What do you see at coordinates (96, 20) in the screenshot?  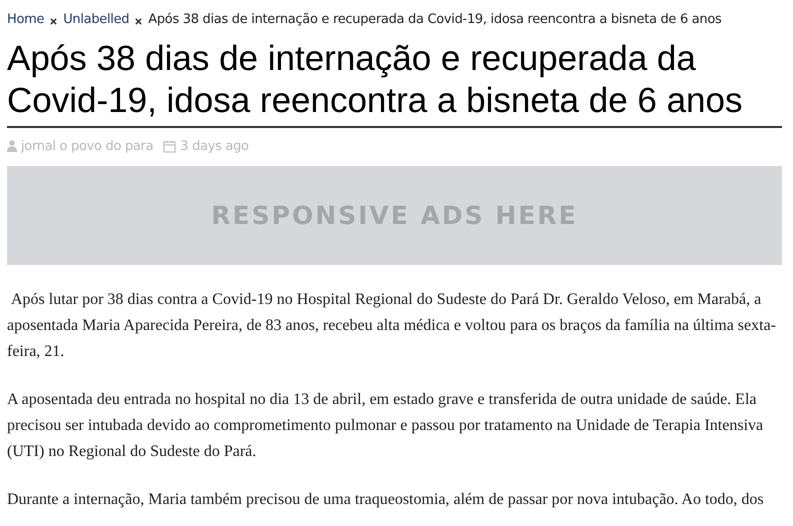 I see `breadcrumb-link: Unlabelled` at bounding box center [96, 20].